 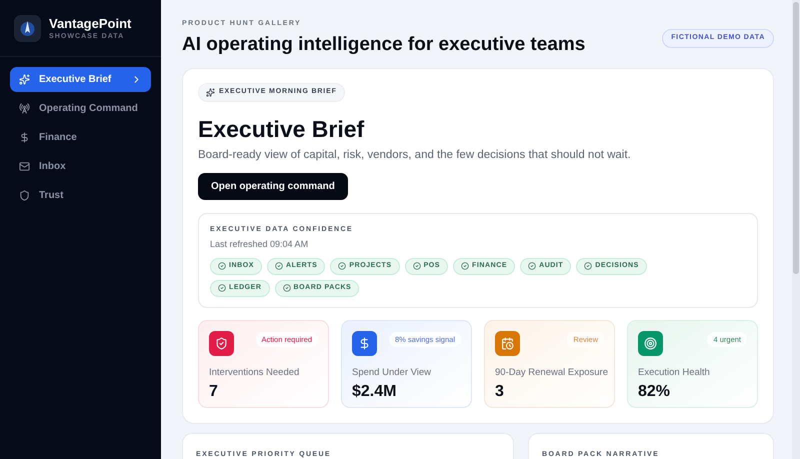 I want to click on open-command-button: Open operating command, so click(x=273, y=186).